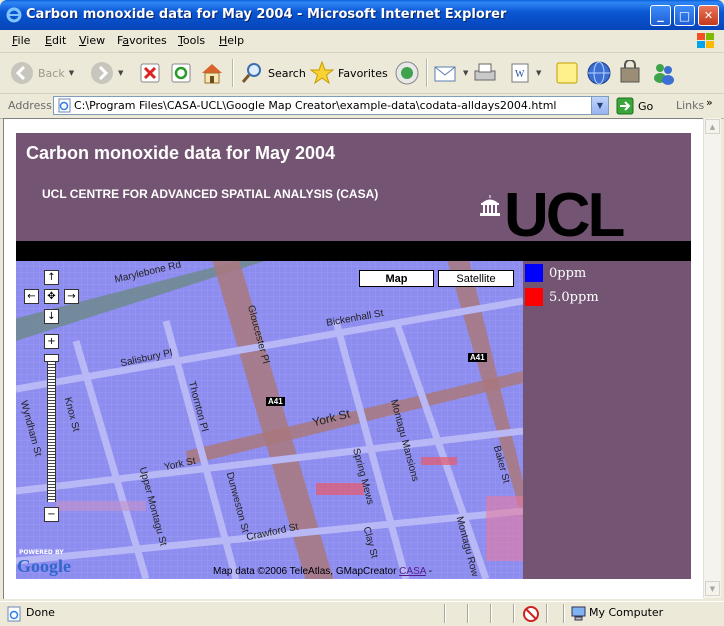 The width and height of the screenshot is (724, 626). What do you see at coordinates (564, 215) in the screenshot?
I see `ucl-logo: UCL` at bounding box center [564, 215].